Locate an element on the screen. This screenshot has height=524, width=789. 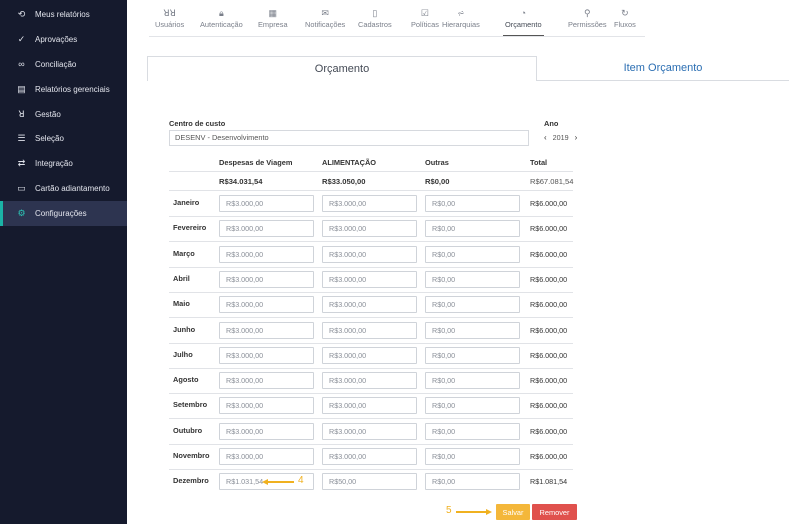
sidebar-item-selecao: ☰ Seleção is located at coordinates (63, 138).